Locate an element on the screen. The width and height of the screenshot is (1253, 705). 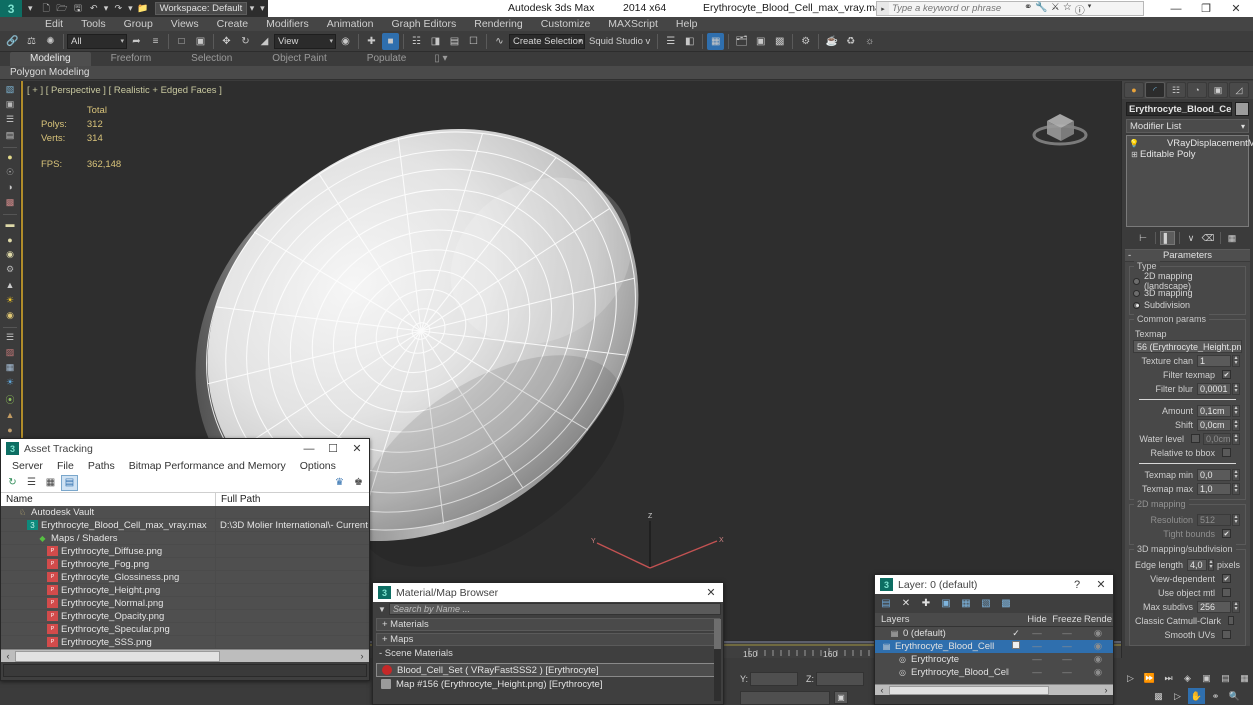
use-object-mtl-checkbox is located at coordinates (1226, 592).